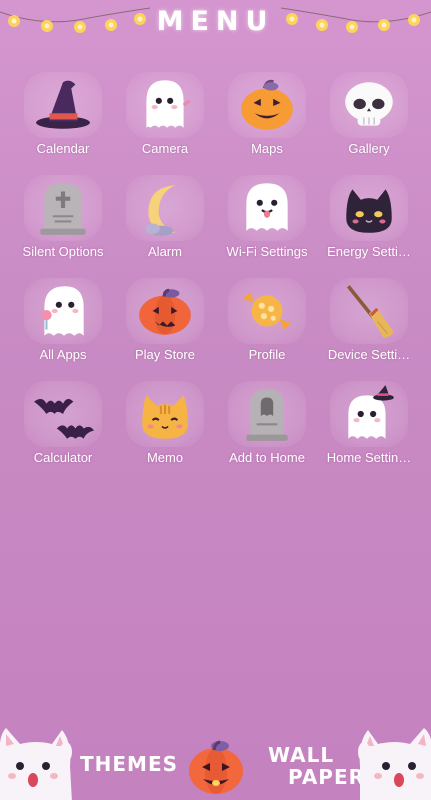 The image size is (431, 800). What do you see at coordinates (165, 311) in the screenshot?
I see `pumpkin-icon` at bounding box center [165, 311].